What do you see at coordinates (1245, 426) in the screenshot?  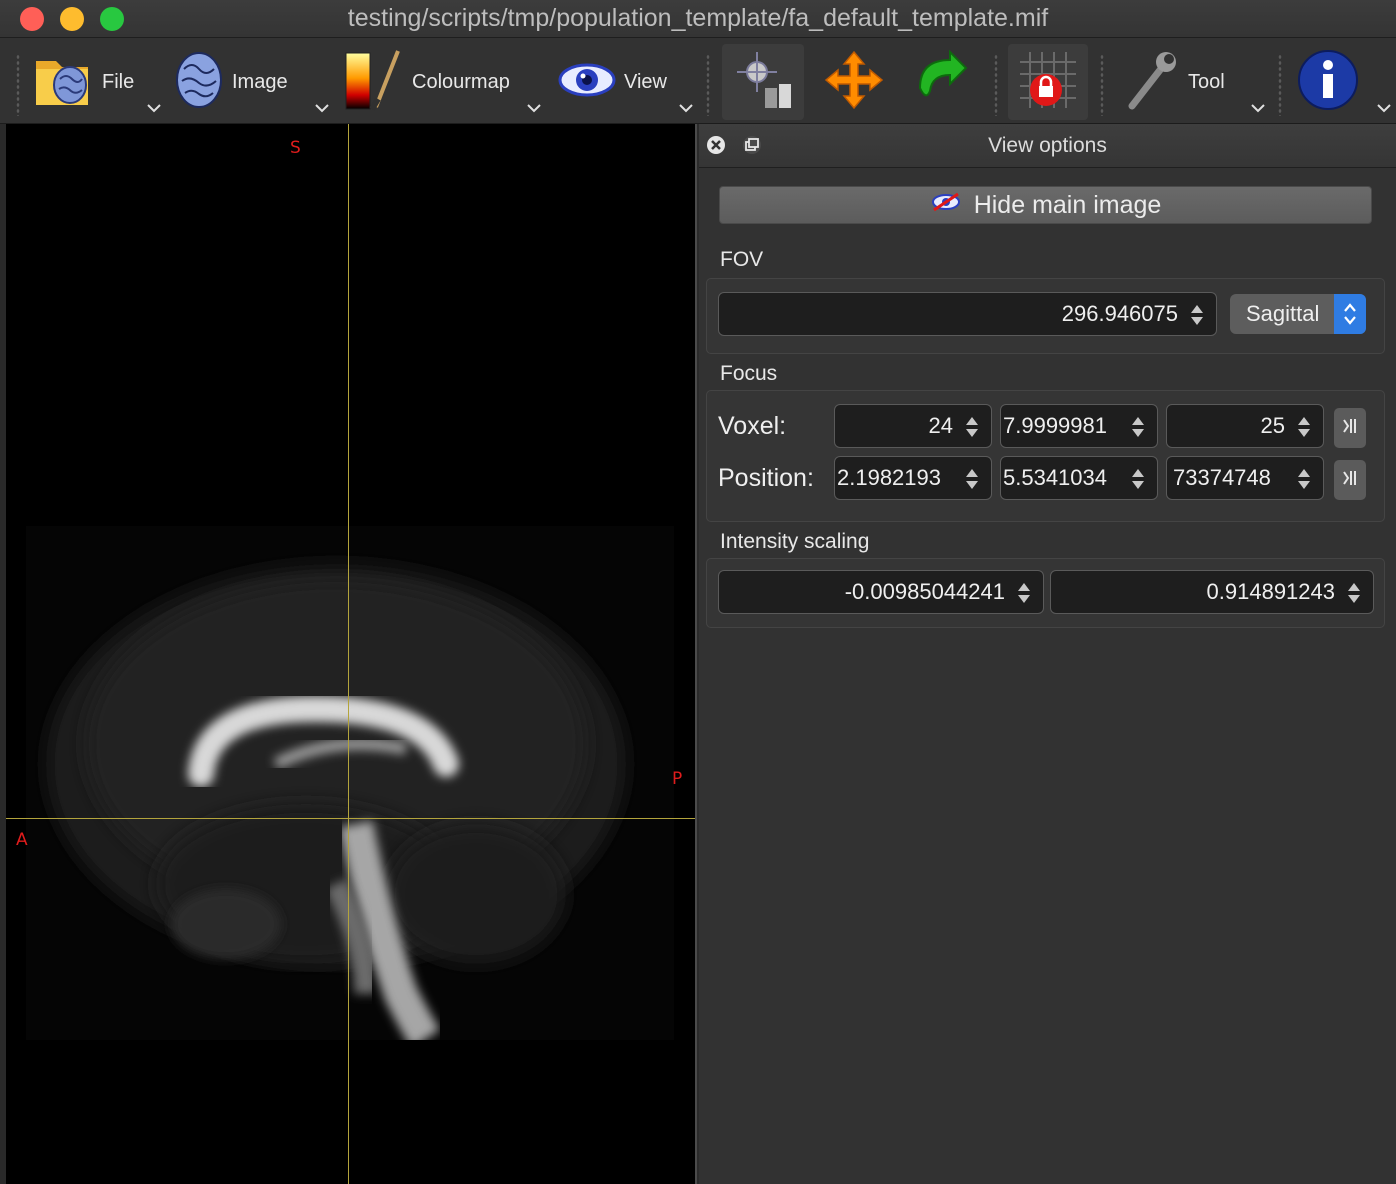 I see `voxel-z-spinbox: 25` at bounding box center [1245, 426].